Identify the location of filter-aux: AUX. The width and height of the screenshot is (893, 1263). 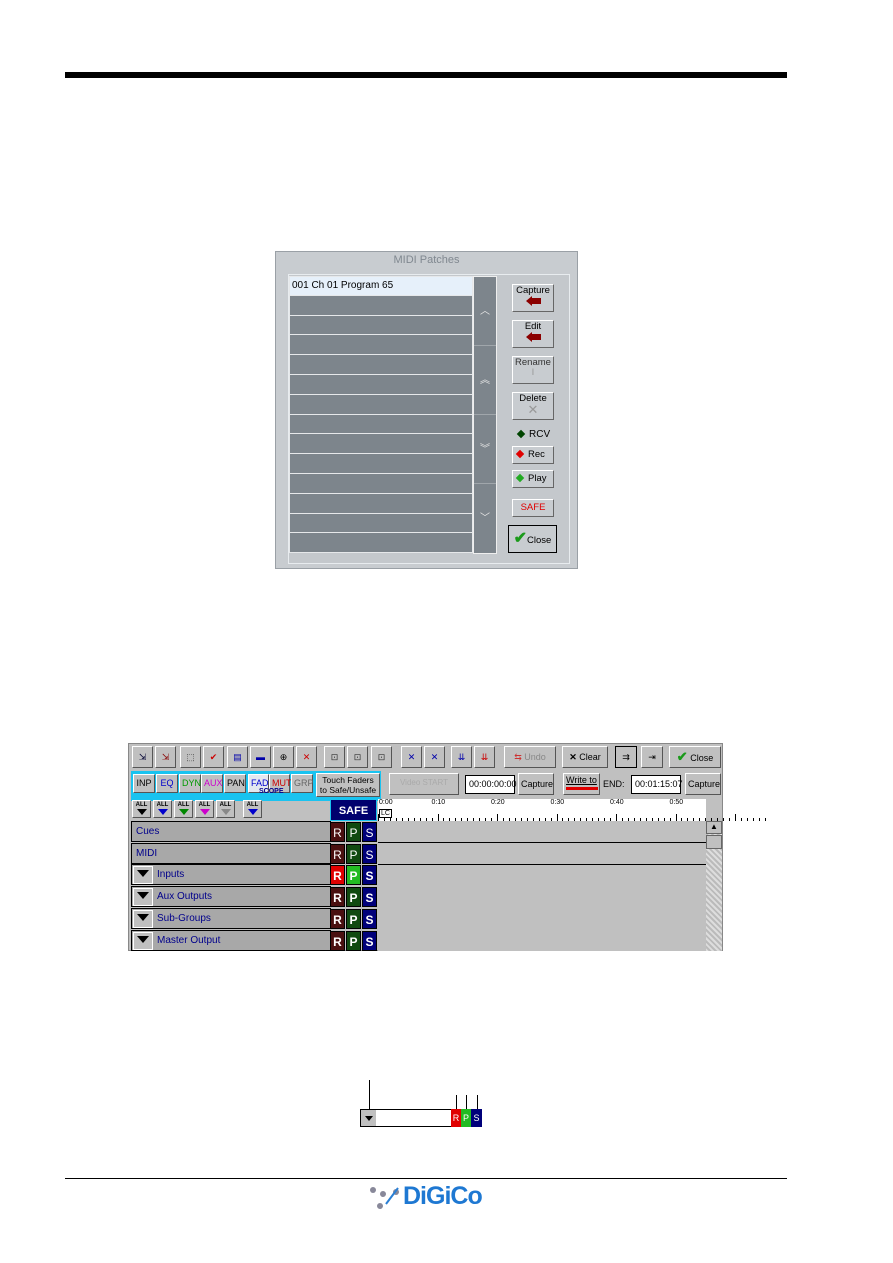
(212, 783).